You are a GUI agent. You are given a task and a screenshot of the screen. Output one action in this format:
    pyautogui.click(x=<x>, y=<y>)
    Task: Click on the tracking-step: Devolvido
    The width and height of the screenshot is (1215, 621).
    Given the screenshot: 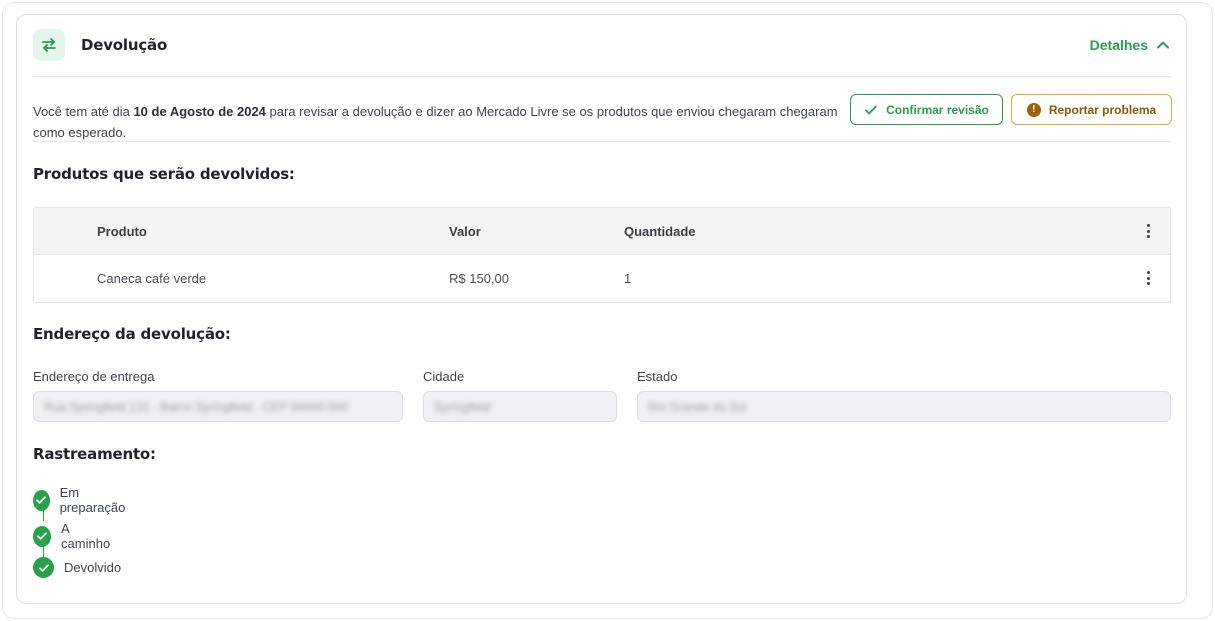 What is the action you would take?
    pyautogui.click(x=77, y=567)
    